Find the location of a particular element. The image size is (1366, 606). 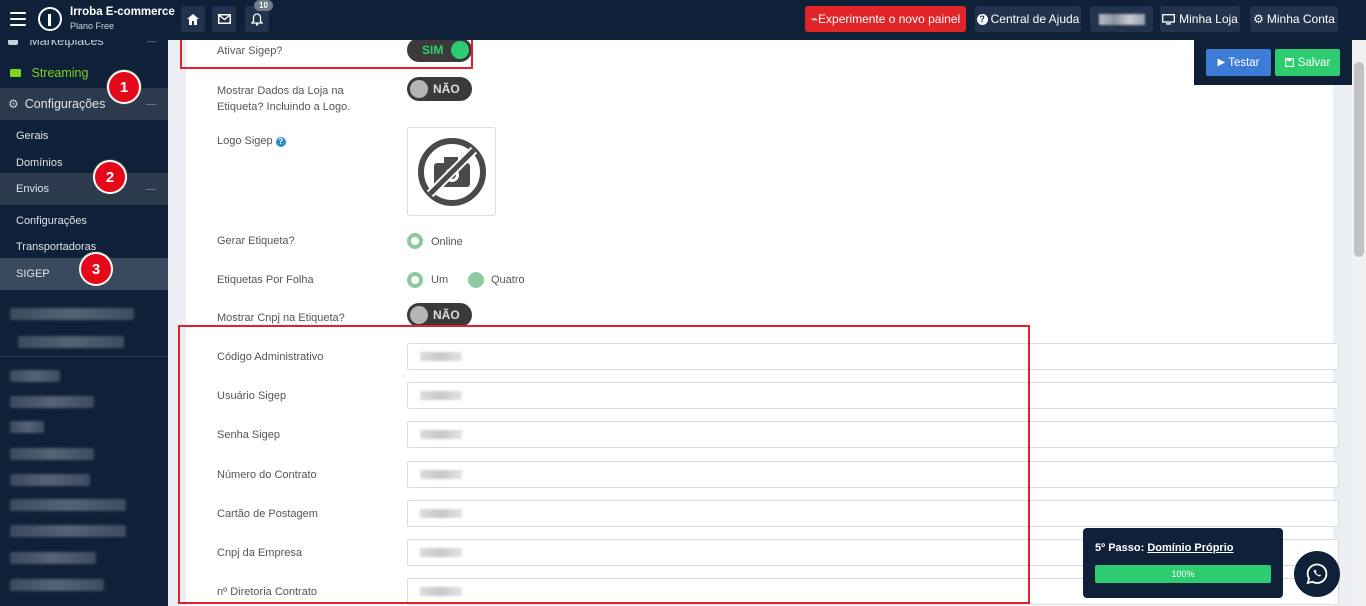

monitor-icon is located at coordinates (1169, 19).